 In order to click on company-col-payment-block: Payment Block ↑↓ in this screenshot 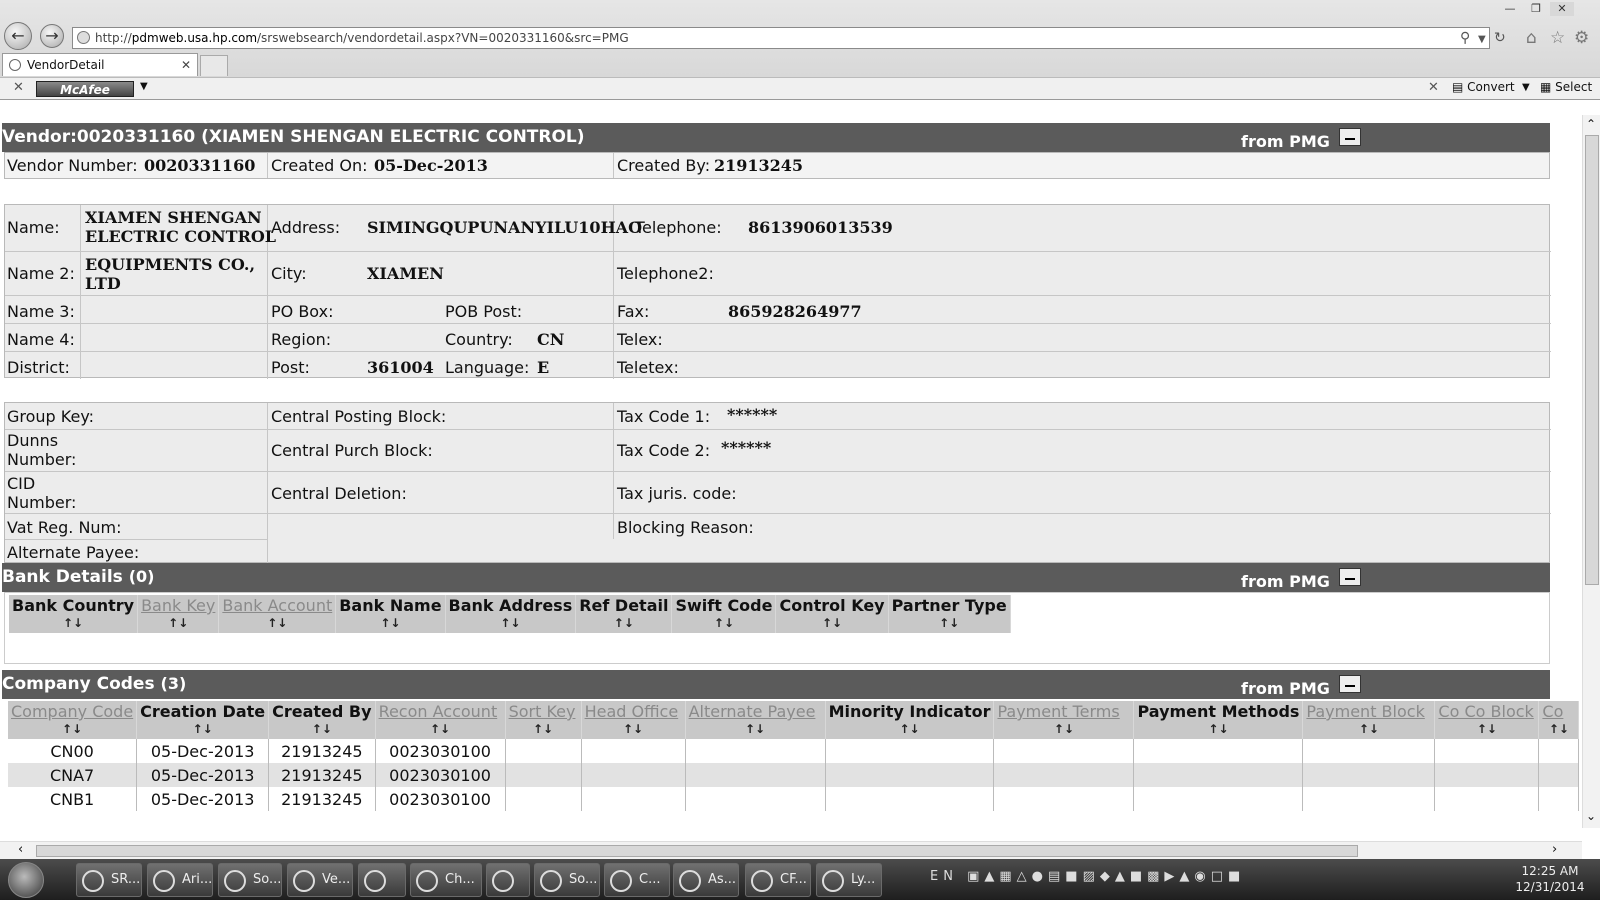, I will do `click(1369, 720)`.